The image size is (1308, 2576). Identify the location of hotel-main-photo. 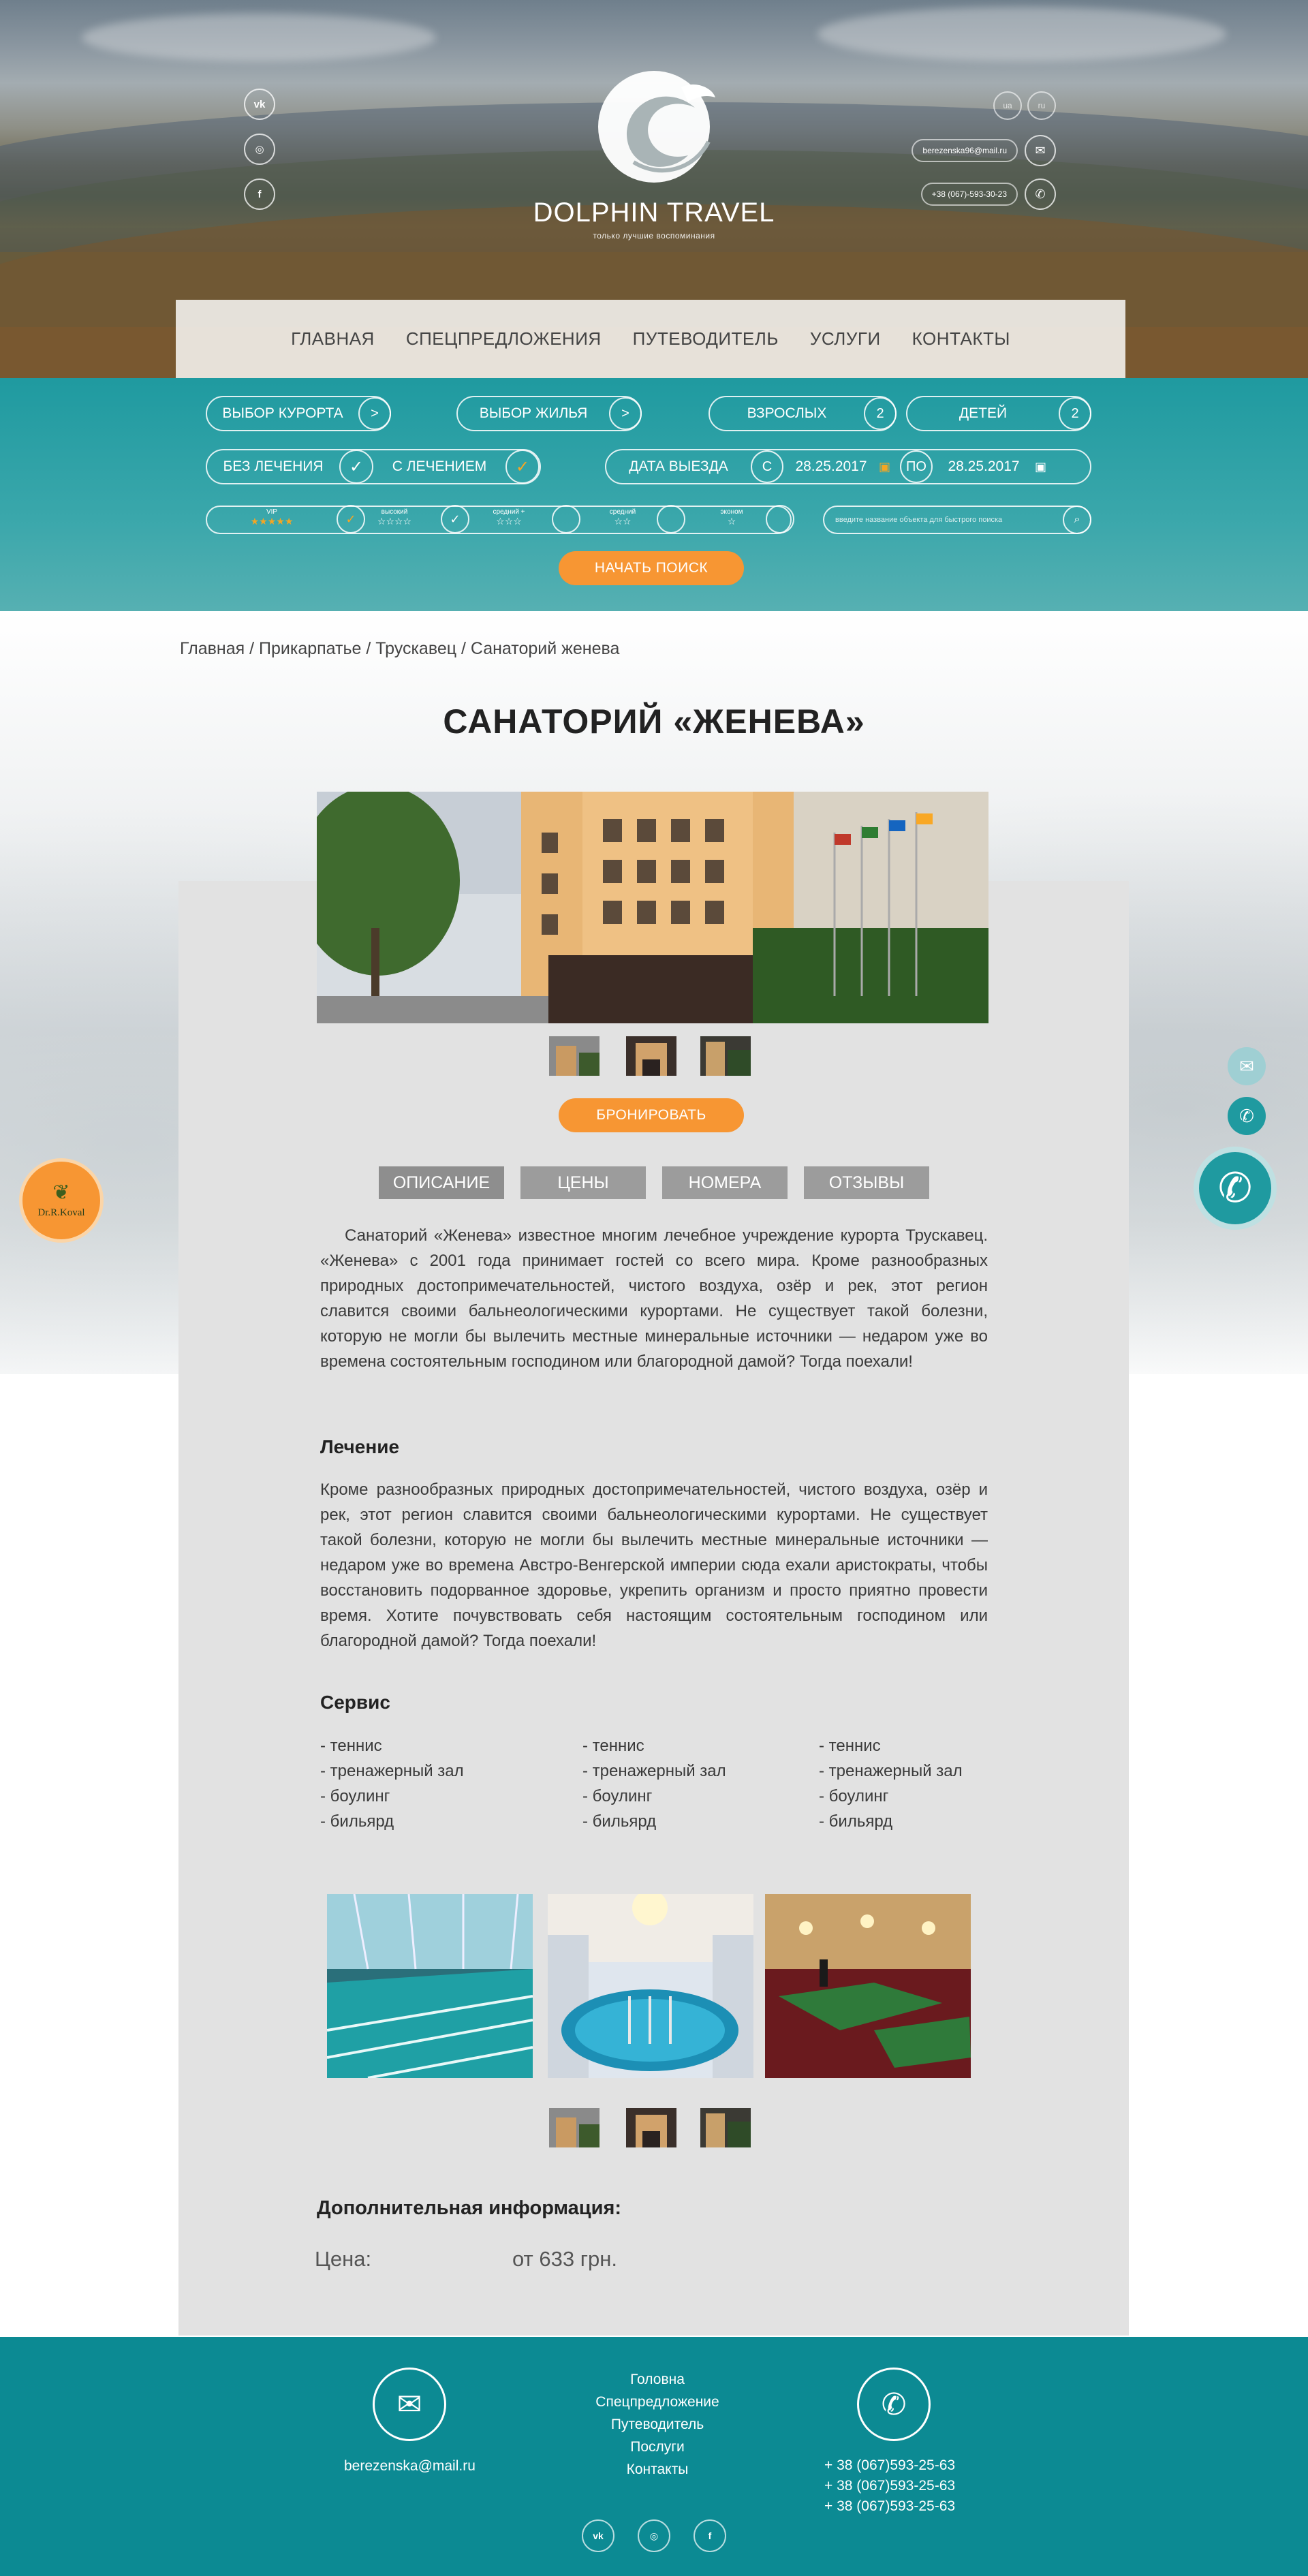
(653, 907).